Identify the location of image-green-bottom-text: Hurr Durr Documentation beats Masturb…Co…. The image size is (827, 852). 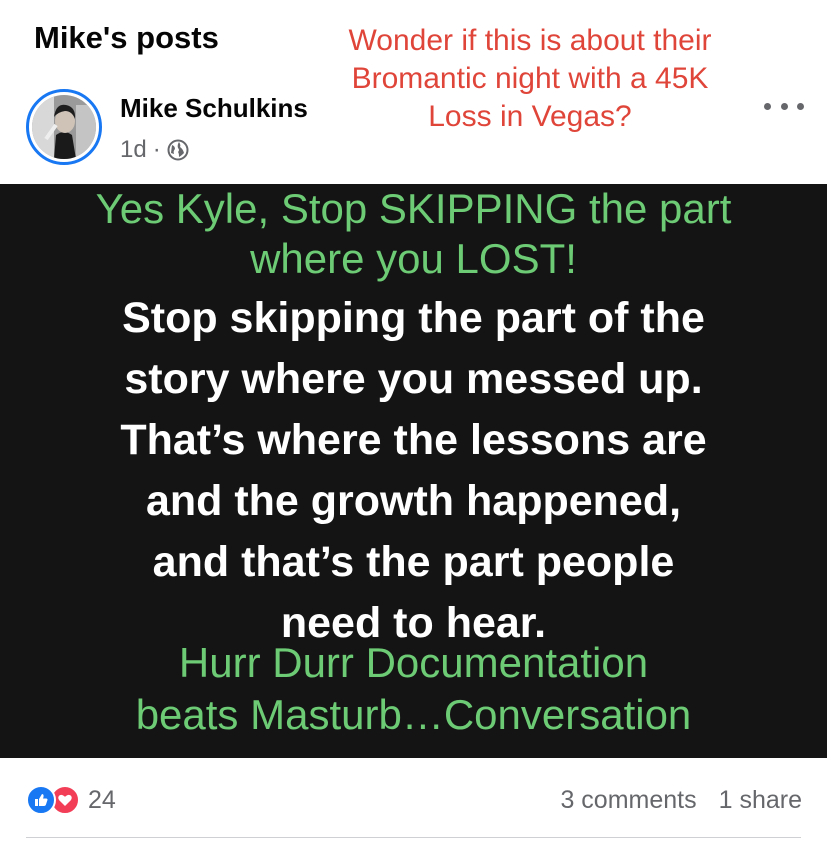
(413, 689).